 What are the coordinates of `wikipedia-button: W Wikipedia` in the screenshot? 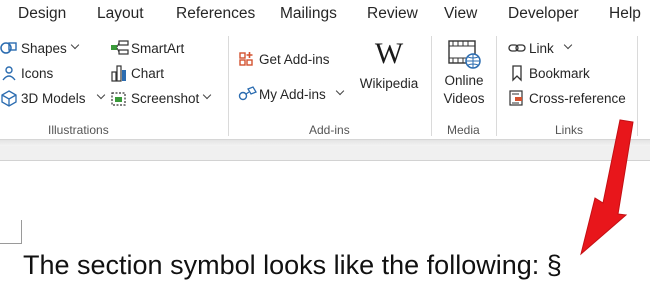 It's located at (389, 65).